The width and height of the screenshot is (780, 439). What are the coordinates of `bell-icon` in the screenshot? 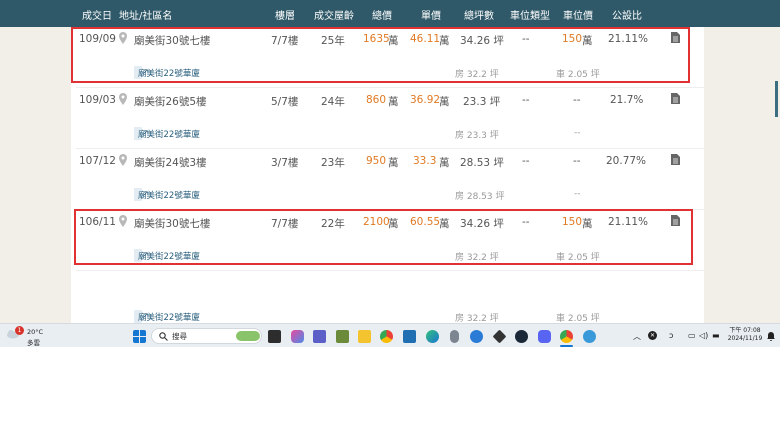 It's located at (771, 336).